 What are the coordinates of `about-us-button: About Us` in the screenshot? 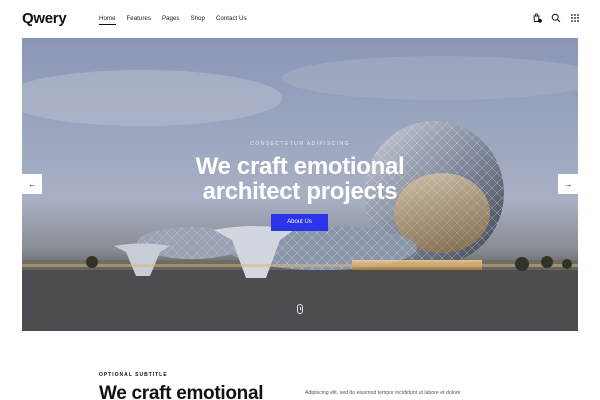 It's located at (299, 222).